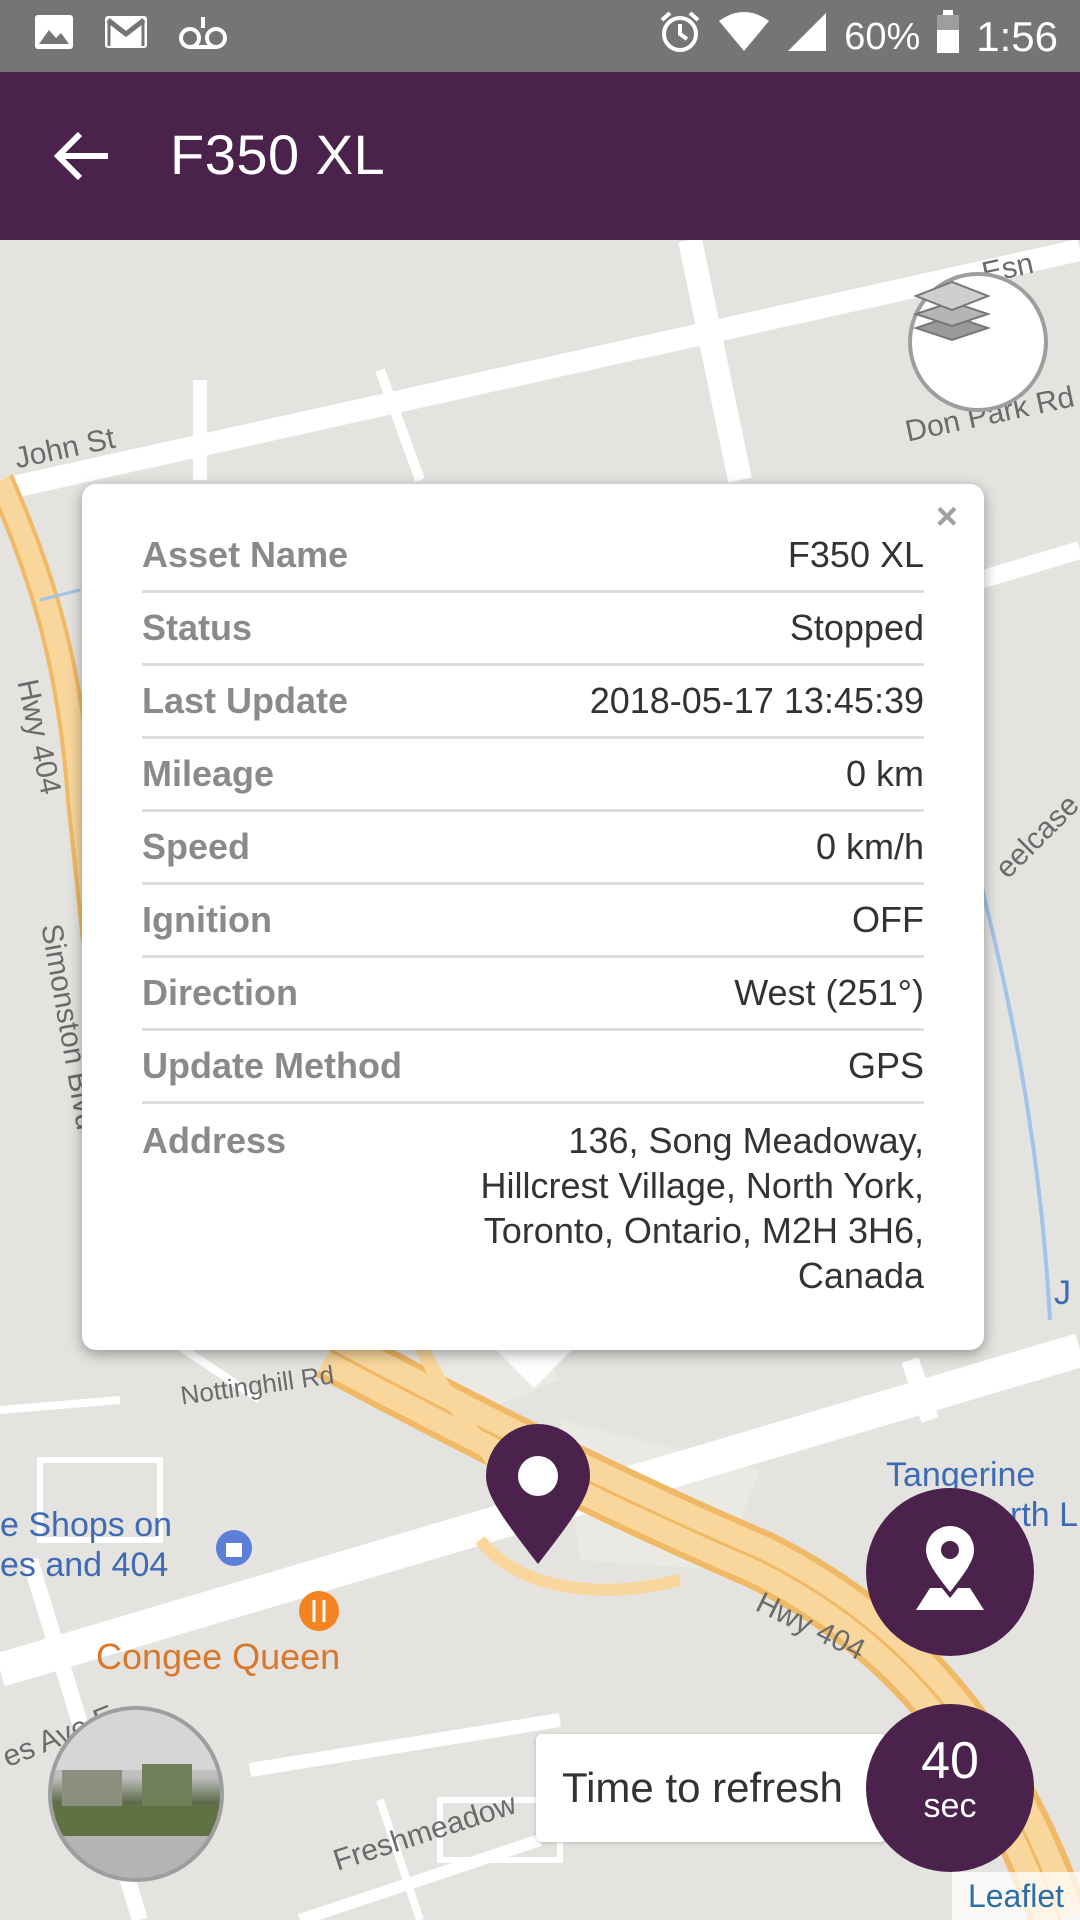 This screenshot has height=1920, width=1080. Describe the element at coordinates (683, 1066) in the screenshot. I see `info-value: GPS` at that location.